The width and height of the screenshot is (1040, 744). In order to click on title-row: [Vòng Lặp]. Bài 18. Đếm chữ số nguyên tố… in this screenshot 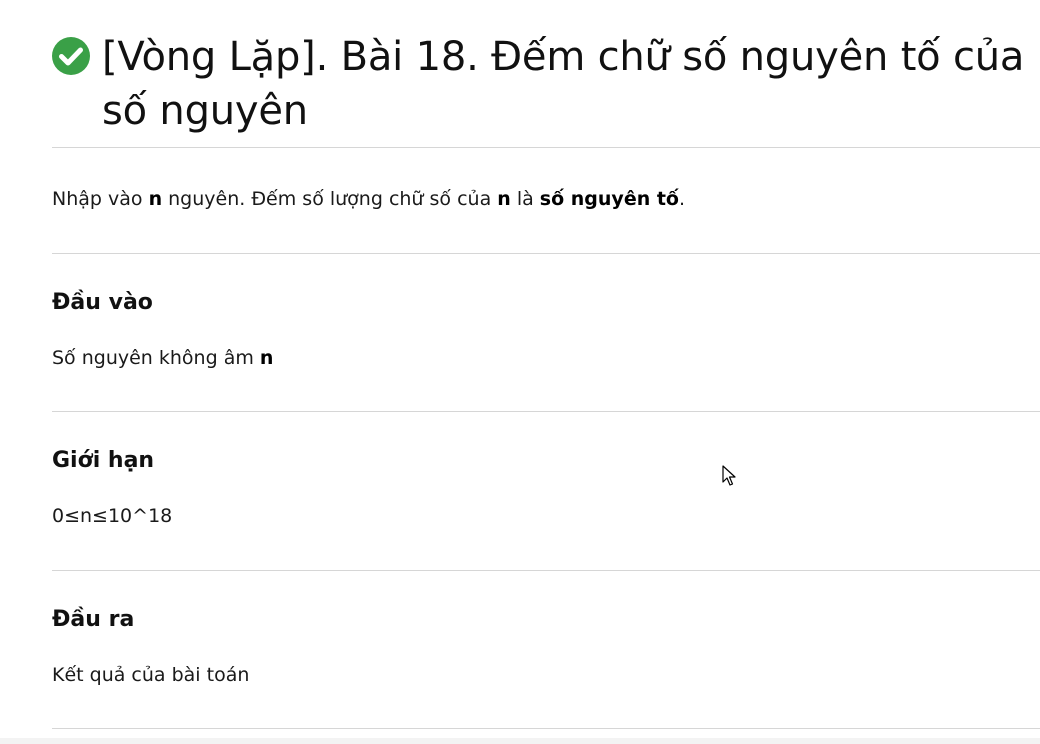, I will do `click(546, 85)`.